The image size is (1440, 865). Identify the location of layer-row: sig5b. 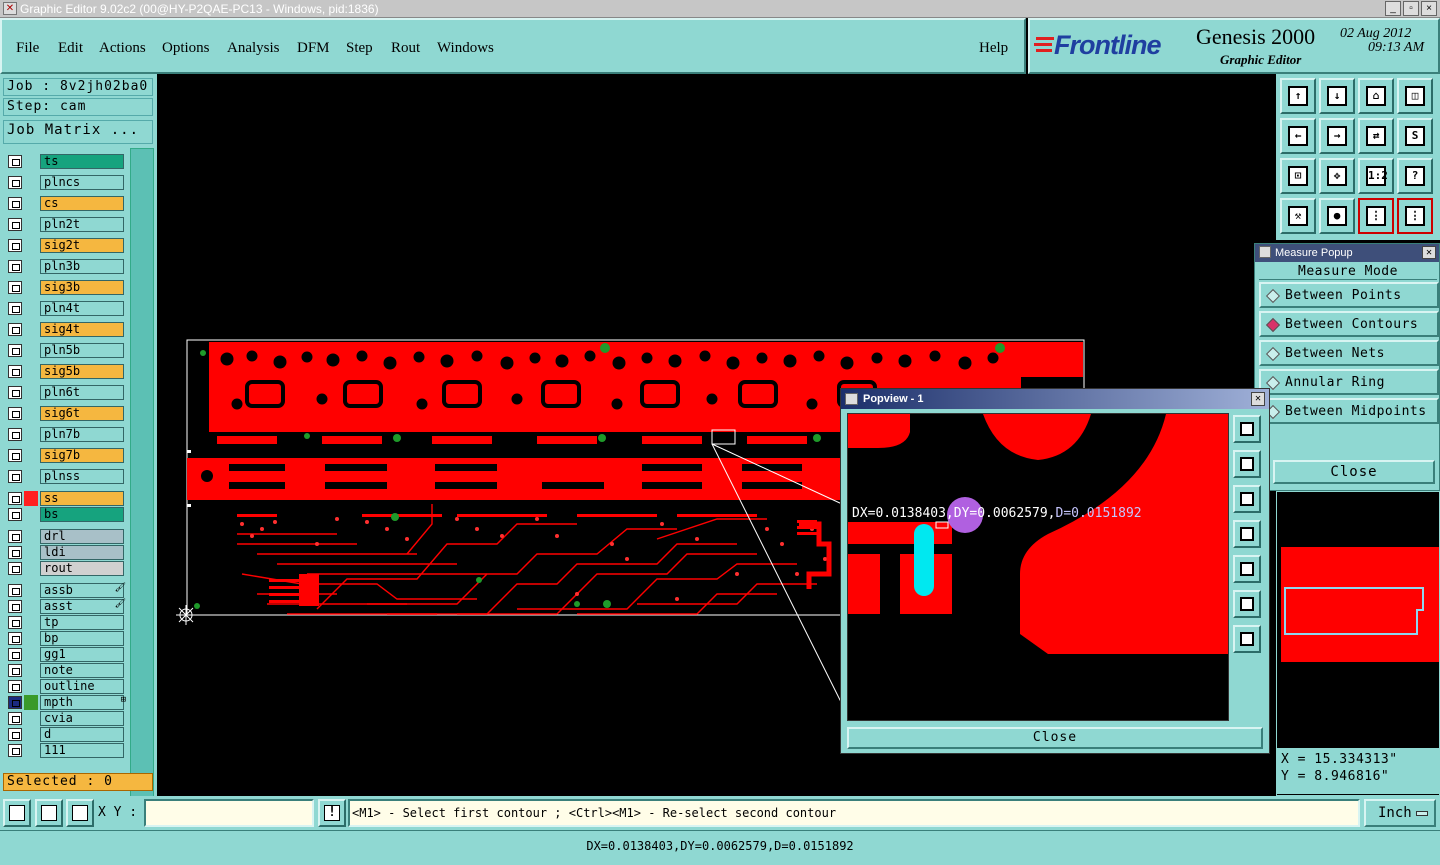
(67, 371).